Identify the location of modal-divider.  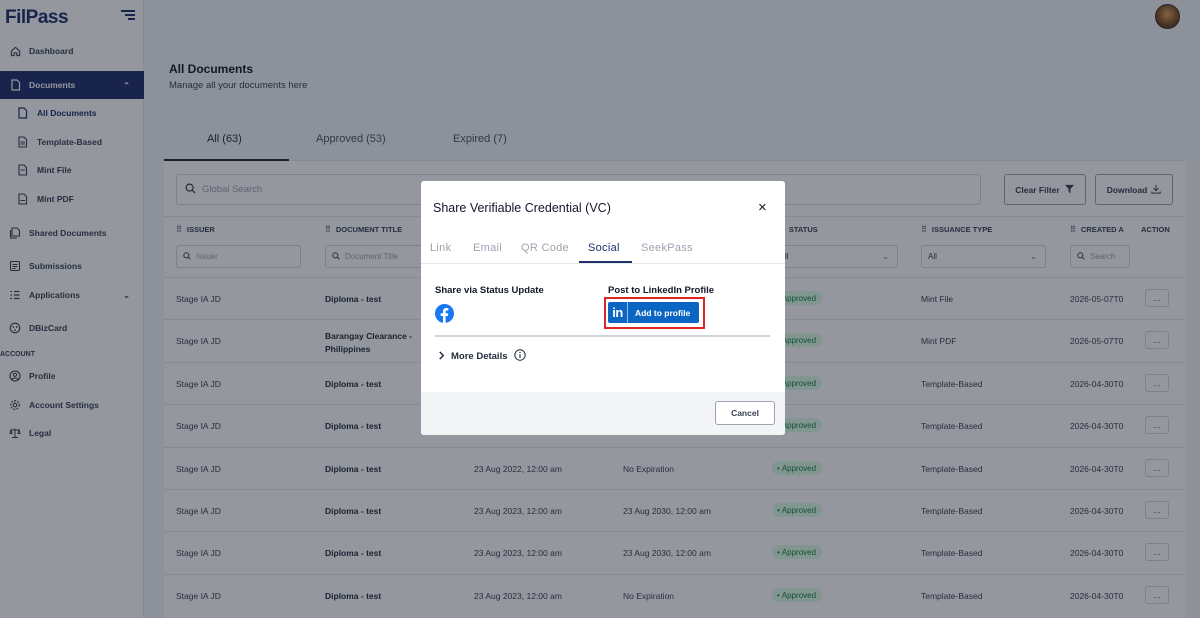
(602, 336).